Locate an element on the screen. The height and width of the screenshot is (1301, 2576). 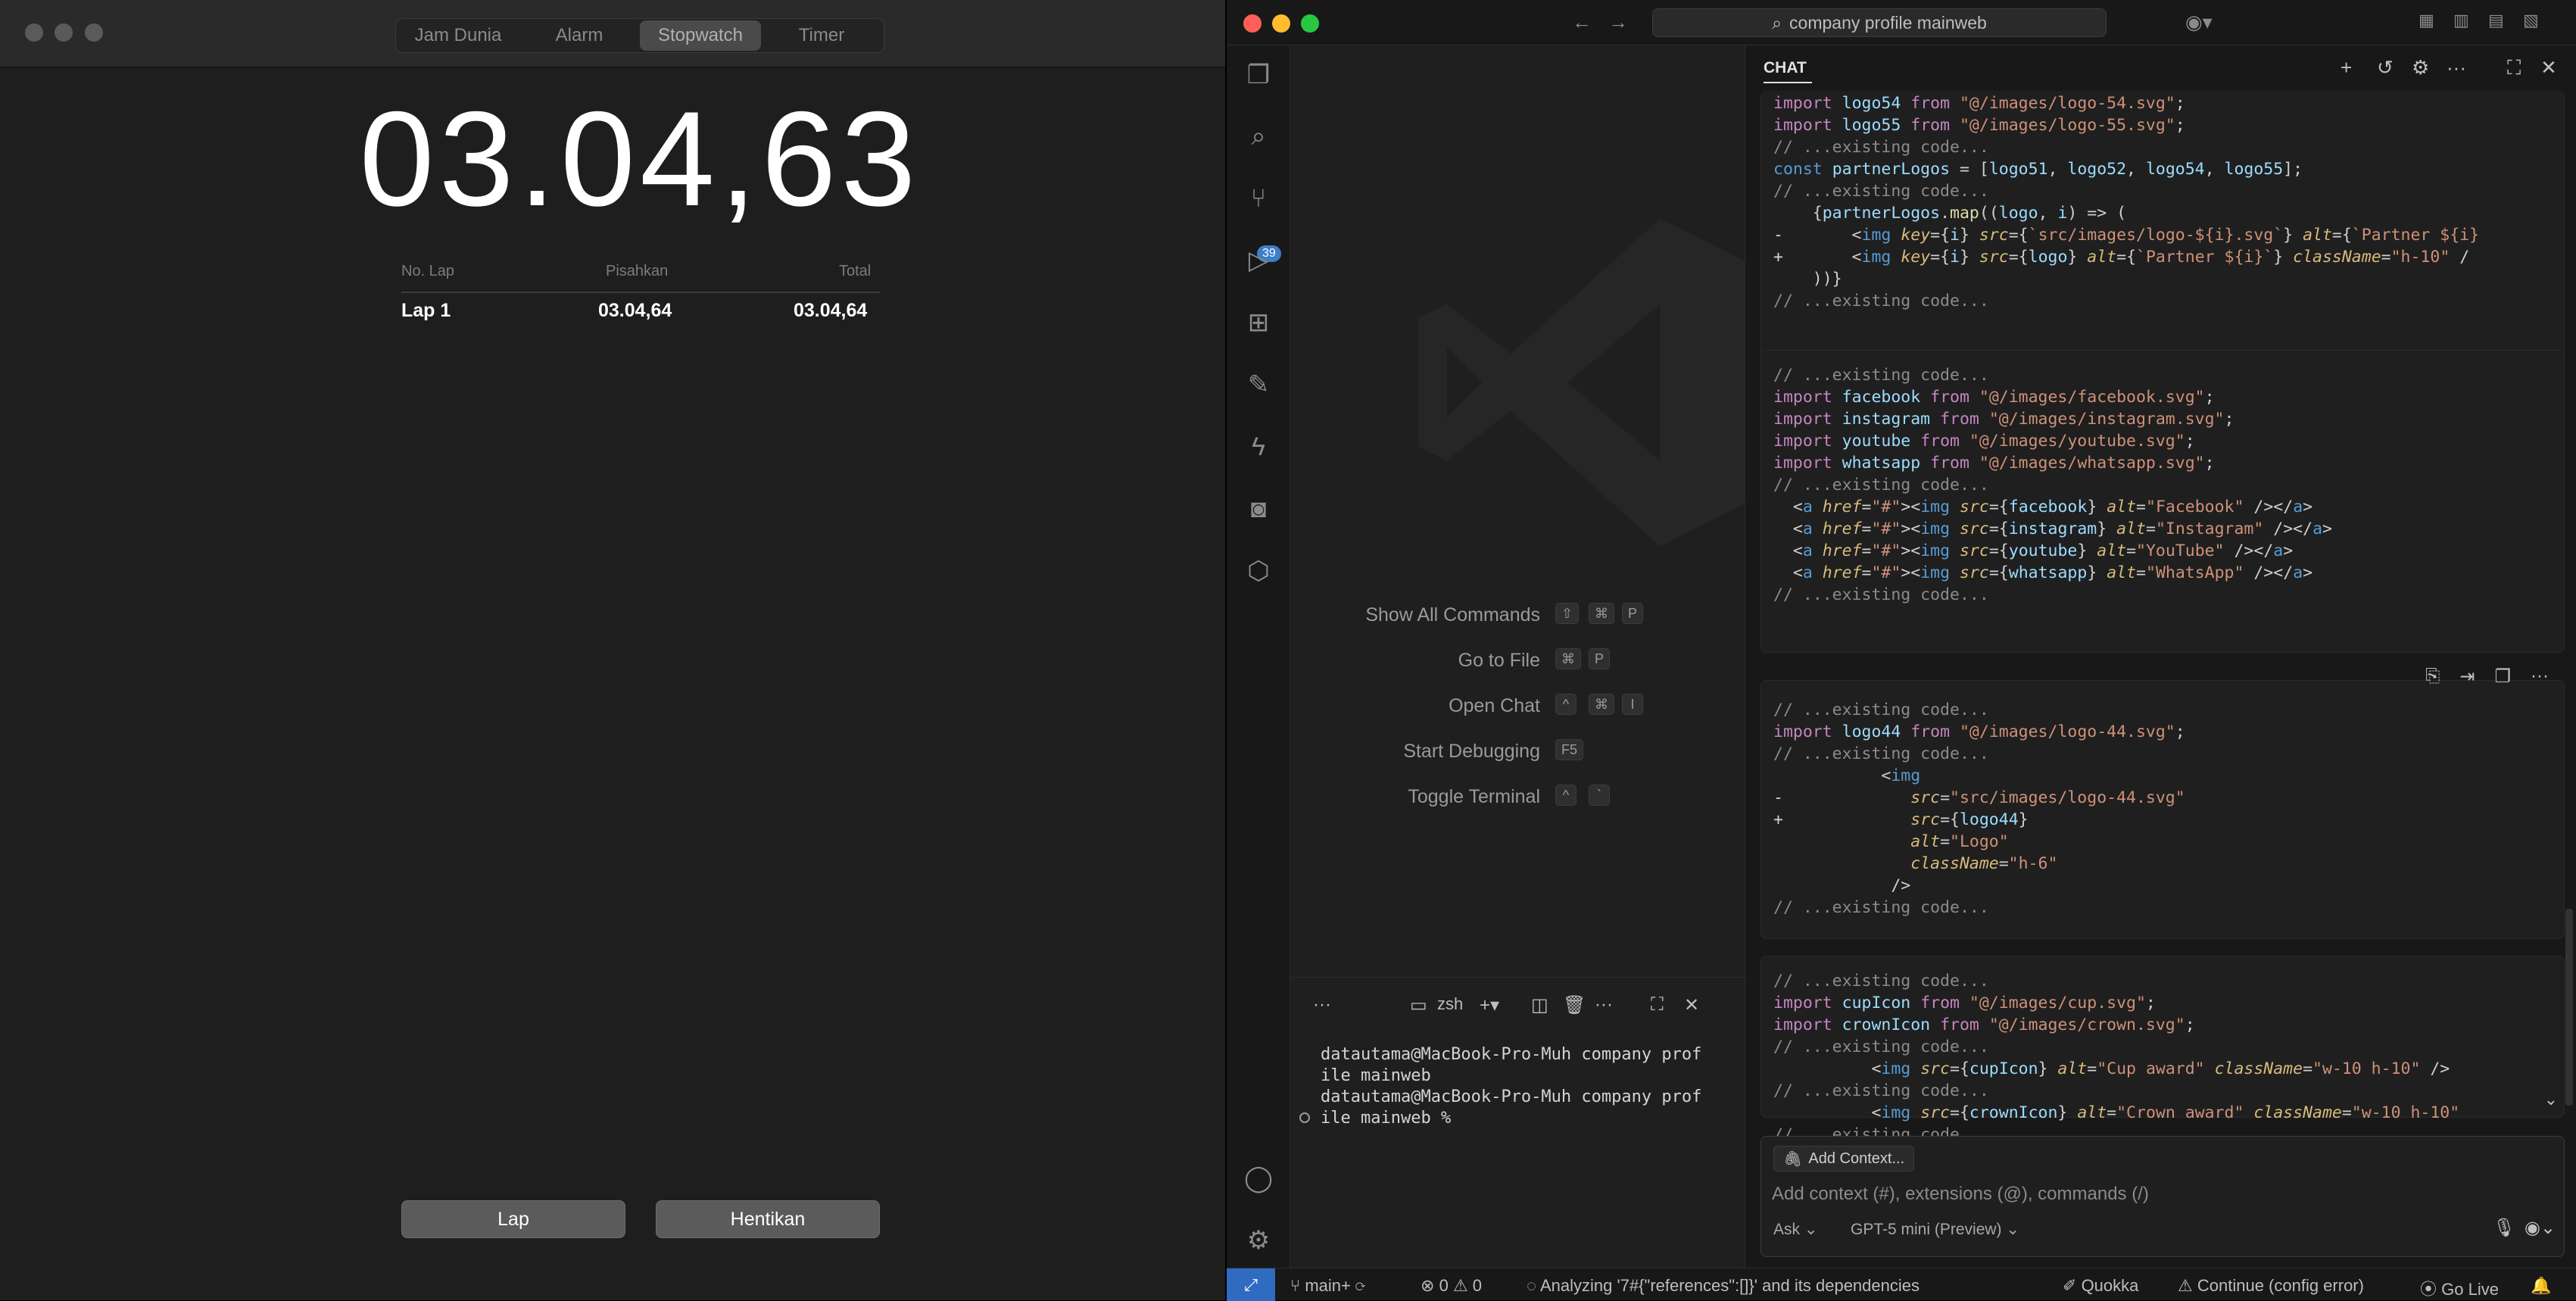
stopwatch-time: 03.04,63 is located at coordinates (640, 158).